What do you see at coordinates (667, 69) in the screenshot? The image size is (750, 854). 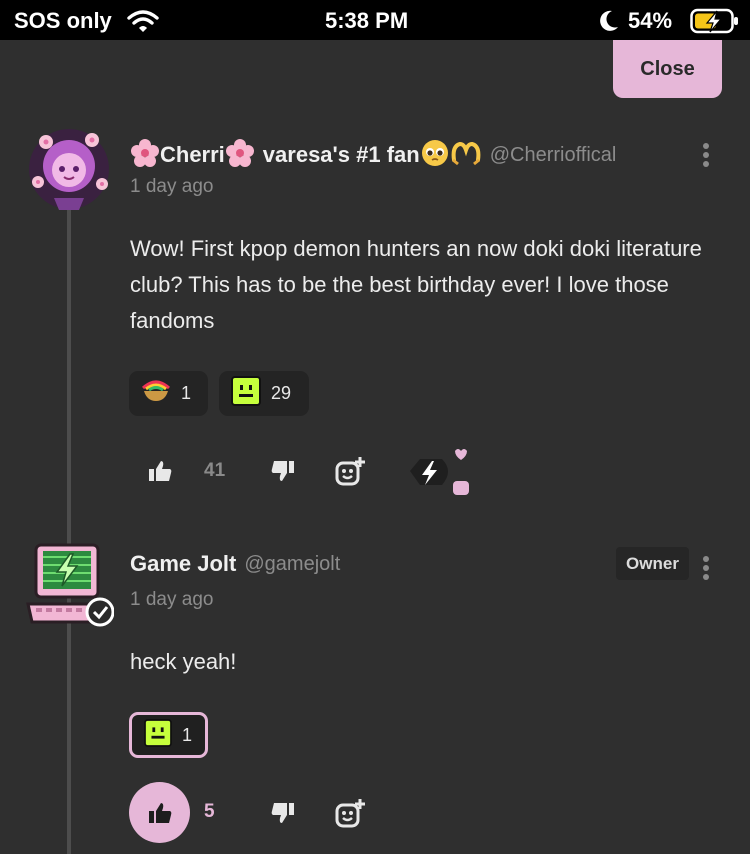 I see `close-button: Close` at bounding box center [667, 69].